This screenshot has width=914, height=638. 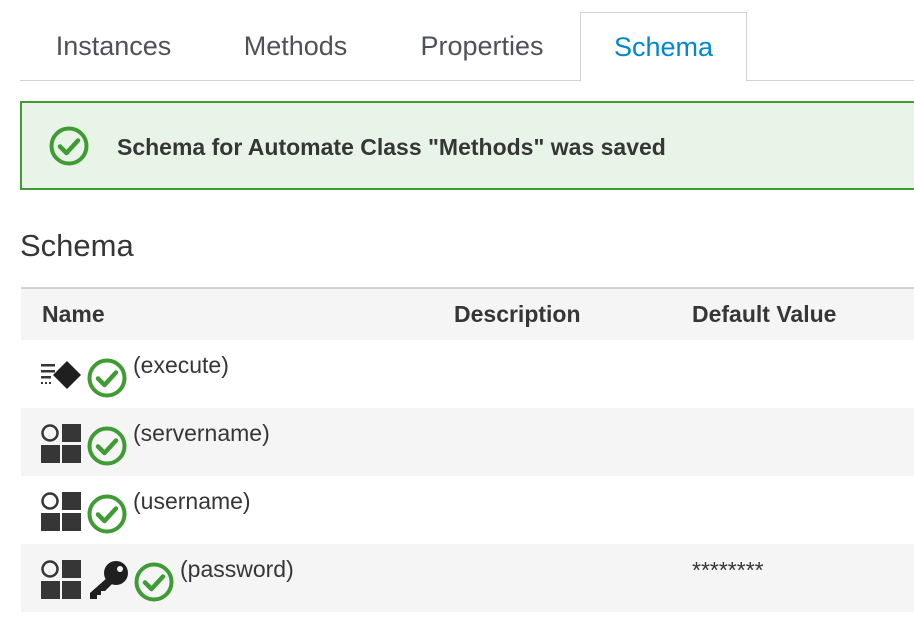 I want to click on row-name: (execute), so click(x=181, y=365).